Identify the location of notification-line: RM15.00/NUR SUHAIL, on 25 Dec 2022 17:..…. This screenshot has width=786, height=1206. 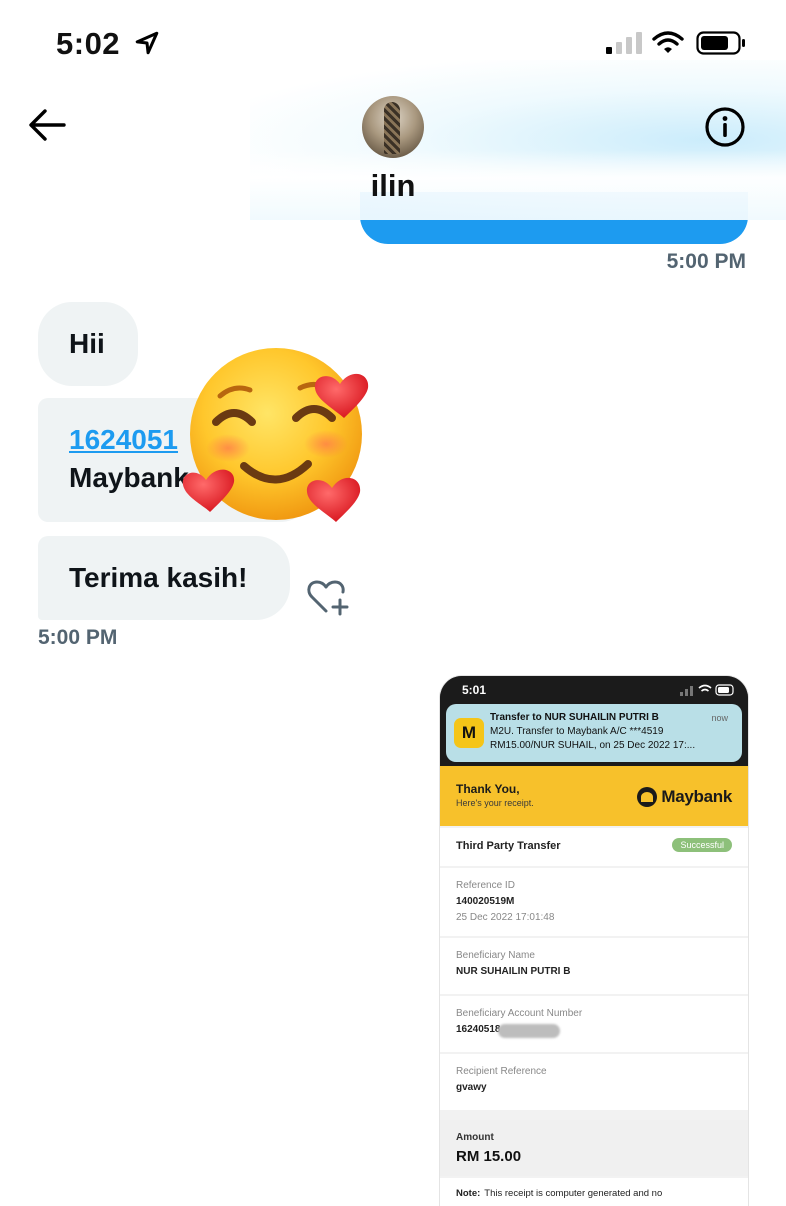
(593, 745).